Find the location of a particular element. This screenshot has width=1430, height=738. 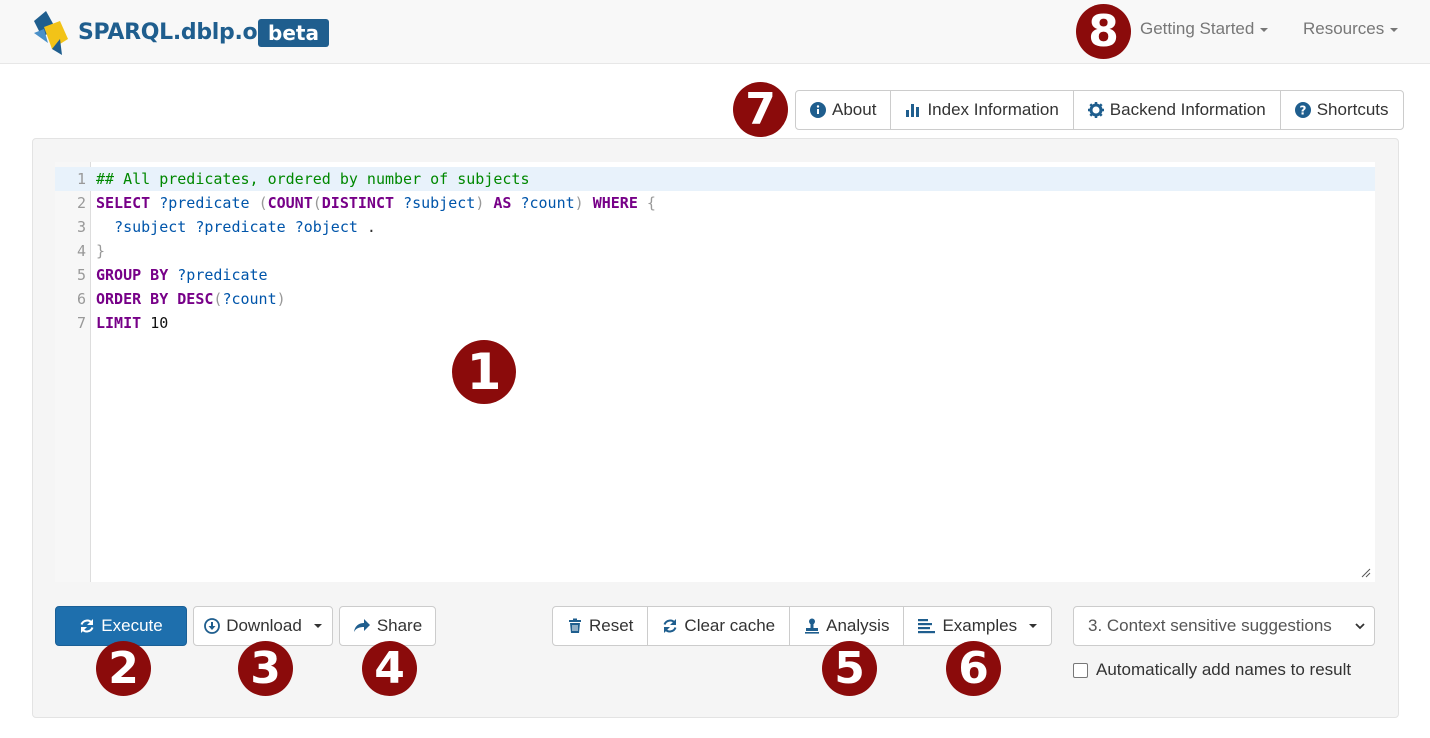

trash-icon is located at coordinates (575, 626).